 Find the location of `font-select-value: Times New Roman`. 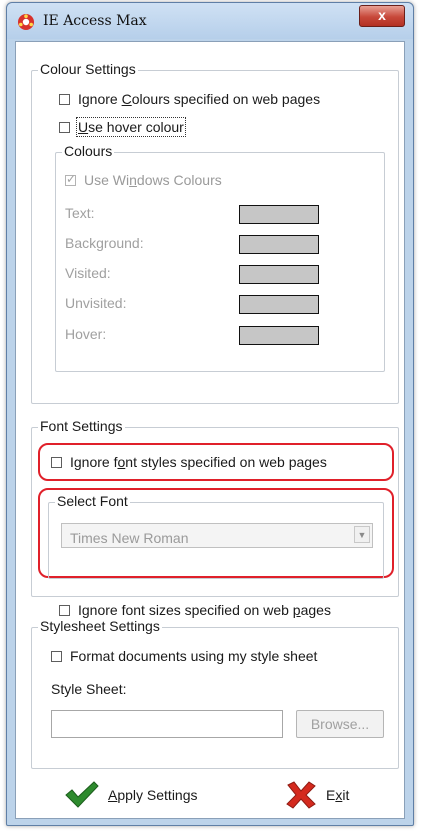

font-select-value: Times New Roman is located at coordinates (129, 538).